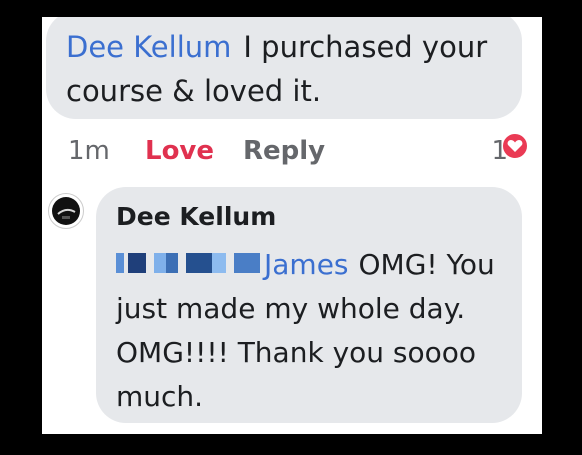 The height and width of the screenshot is (455, 582). I want to click on reply-button: Reply, so click(284, 151).